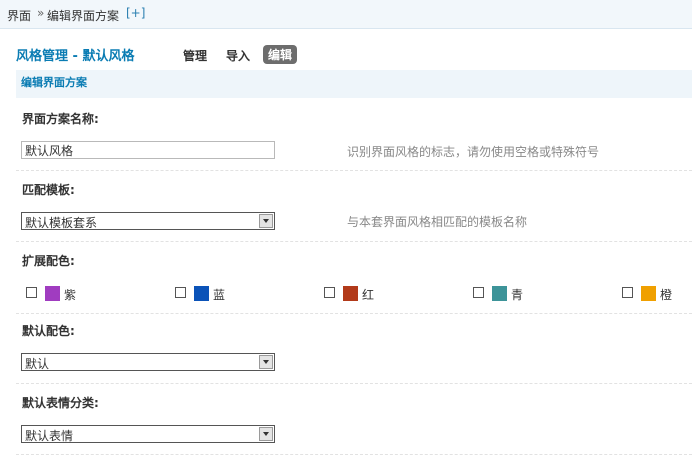  Describe the element at coordinates (368, 295) in the screenshot. I see `color-name: 红` at that location.